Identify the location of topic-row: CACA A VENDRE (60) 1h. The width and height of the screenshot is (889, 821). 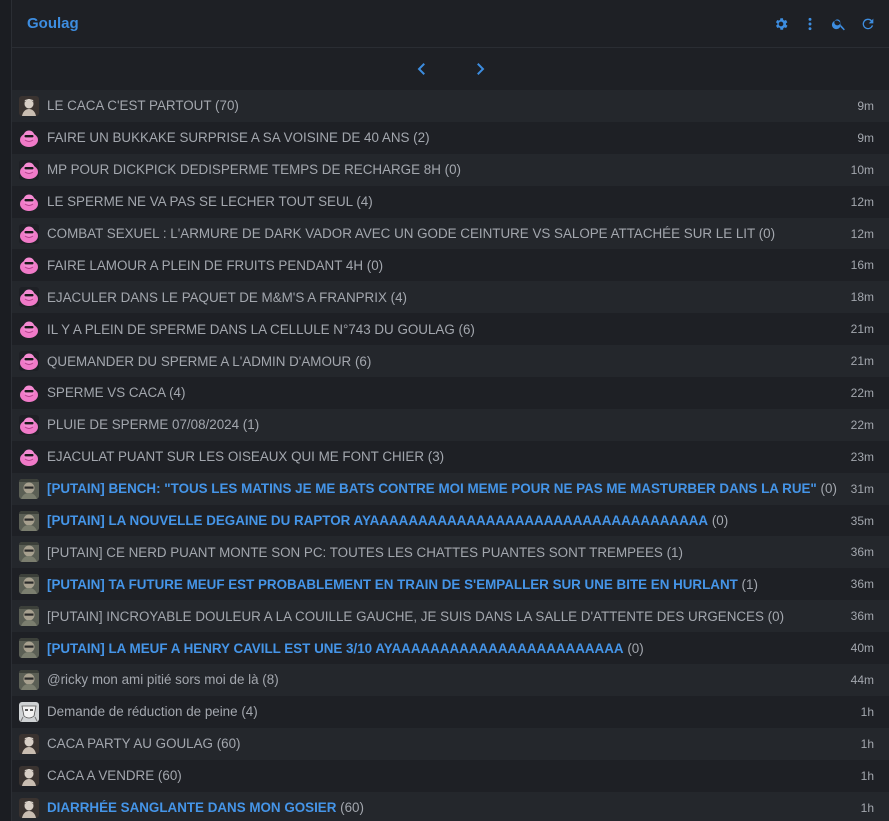
(450, 775).